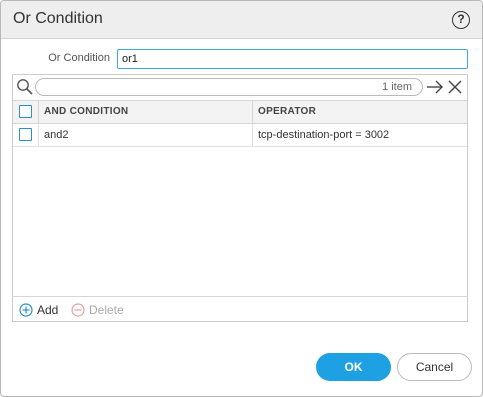 The width and height of the screenshot is (483, 397). Describe the element at coordinates (353, 367) in the screenshot. I see `ok-button: OK` at that location.